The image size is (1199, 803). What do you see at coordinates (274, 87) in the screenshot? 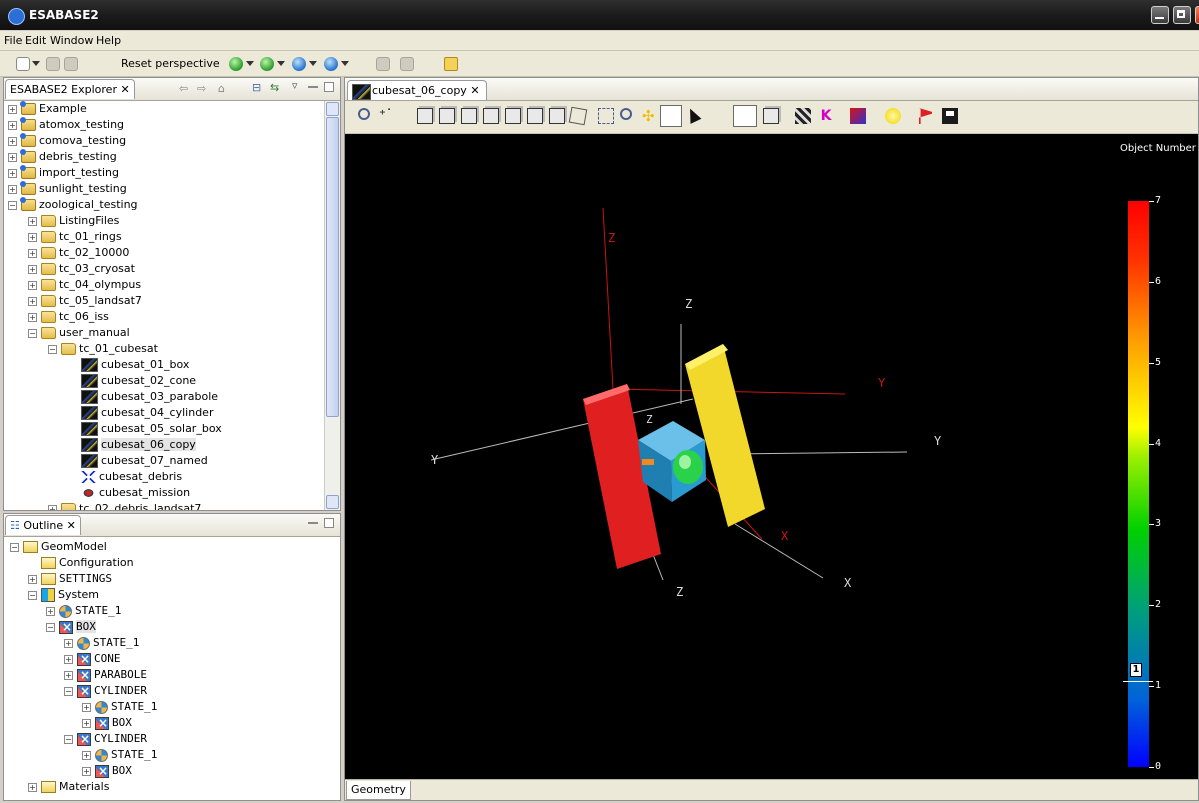
I see `link-editor-icon: ⇆` at bounding box center [274, 87].